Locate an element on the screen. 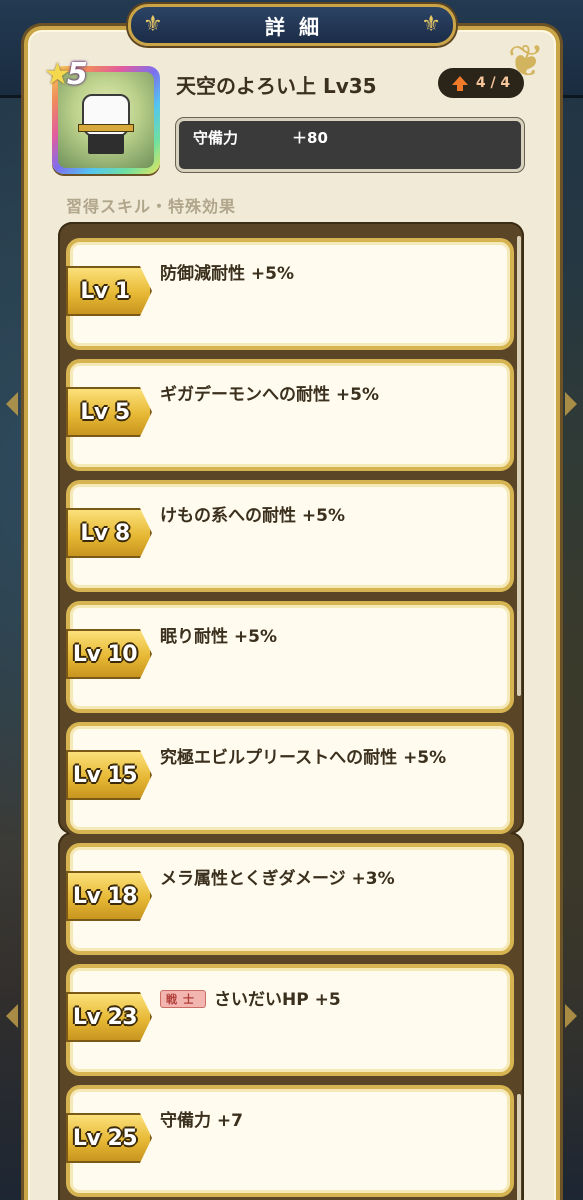 The width and height of the screenshot is (583, 1200). skill-text: メラ属性とくぎダメージ +3% is located at coordinates (277, 879).